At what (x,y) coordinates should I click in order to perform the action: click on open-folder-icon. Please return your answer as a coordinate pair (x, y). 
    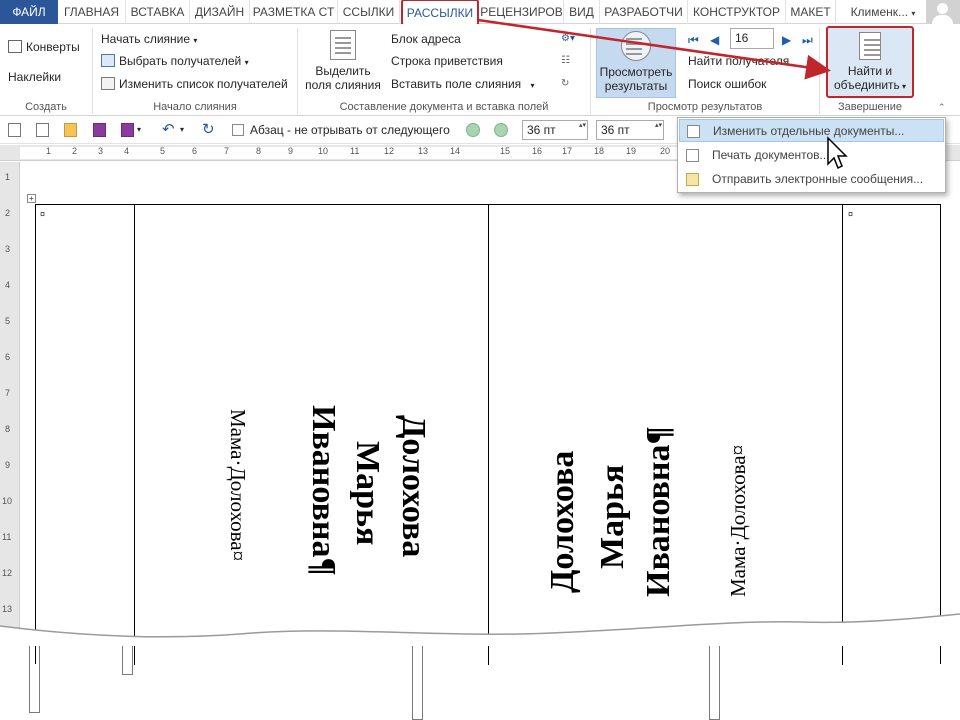
    Looking at the image, I should click on (70, 130).